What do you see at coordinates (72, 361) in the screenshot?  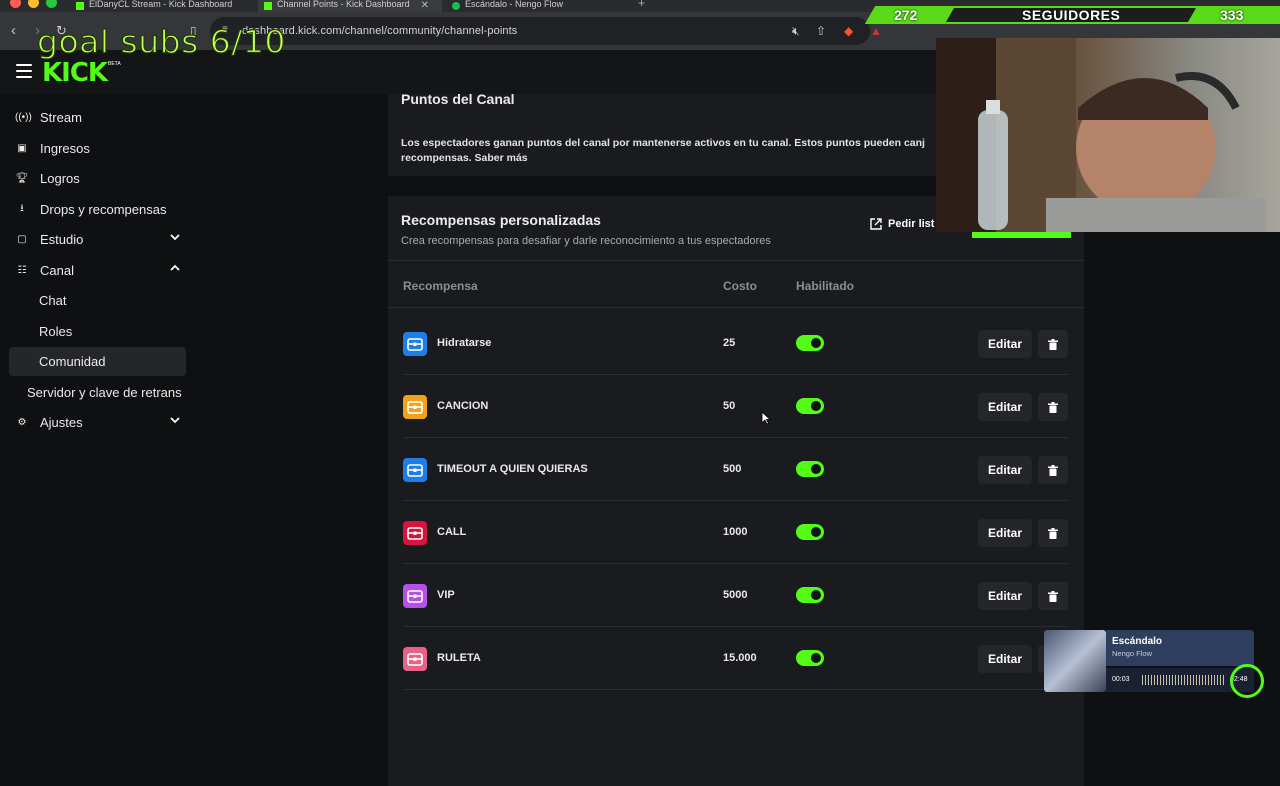 I see `sidebar-item-label: Comunidad` at bounding box center [72, 361].